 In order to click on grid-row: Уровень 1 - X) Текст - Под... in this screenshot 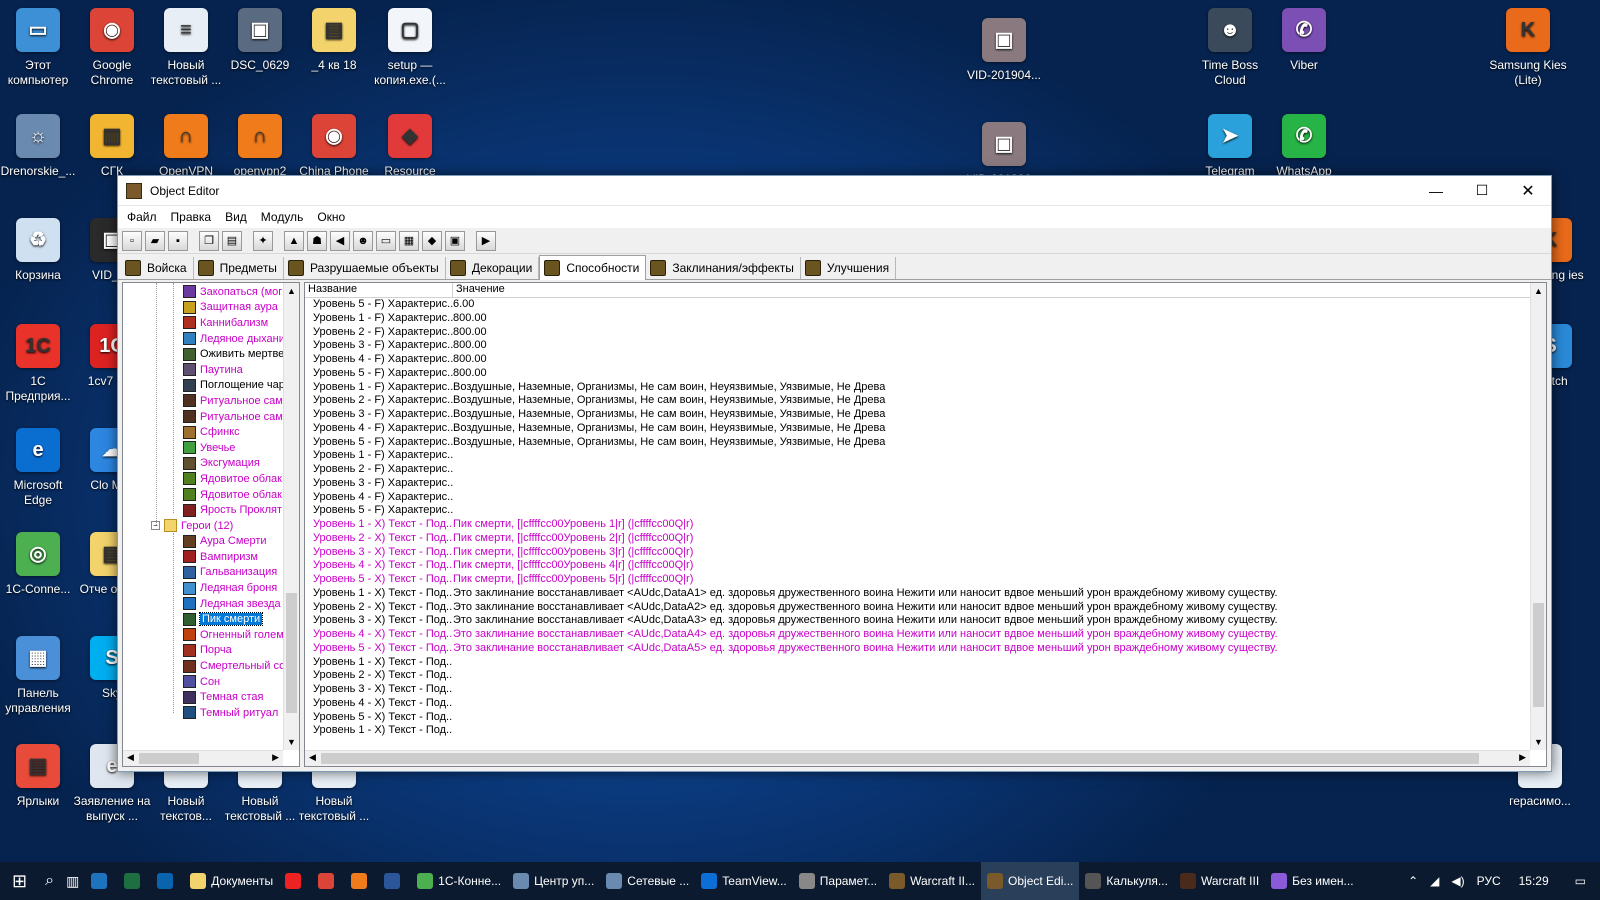, I will do `click(925, 731)`.